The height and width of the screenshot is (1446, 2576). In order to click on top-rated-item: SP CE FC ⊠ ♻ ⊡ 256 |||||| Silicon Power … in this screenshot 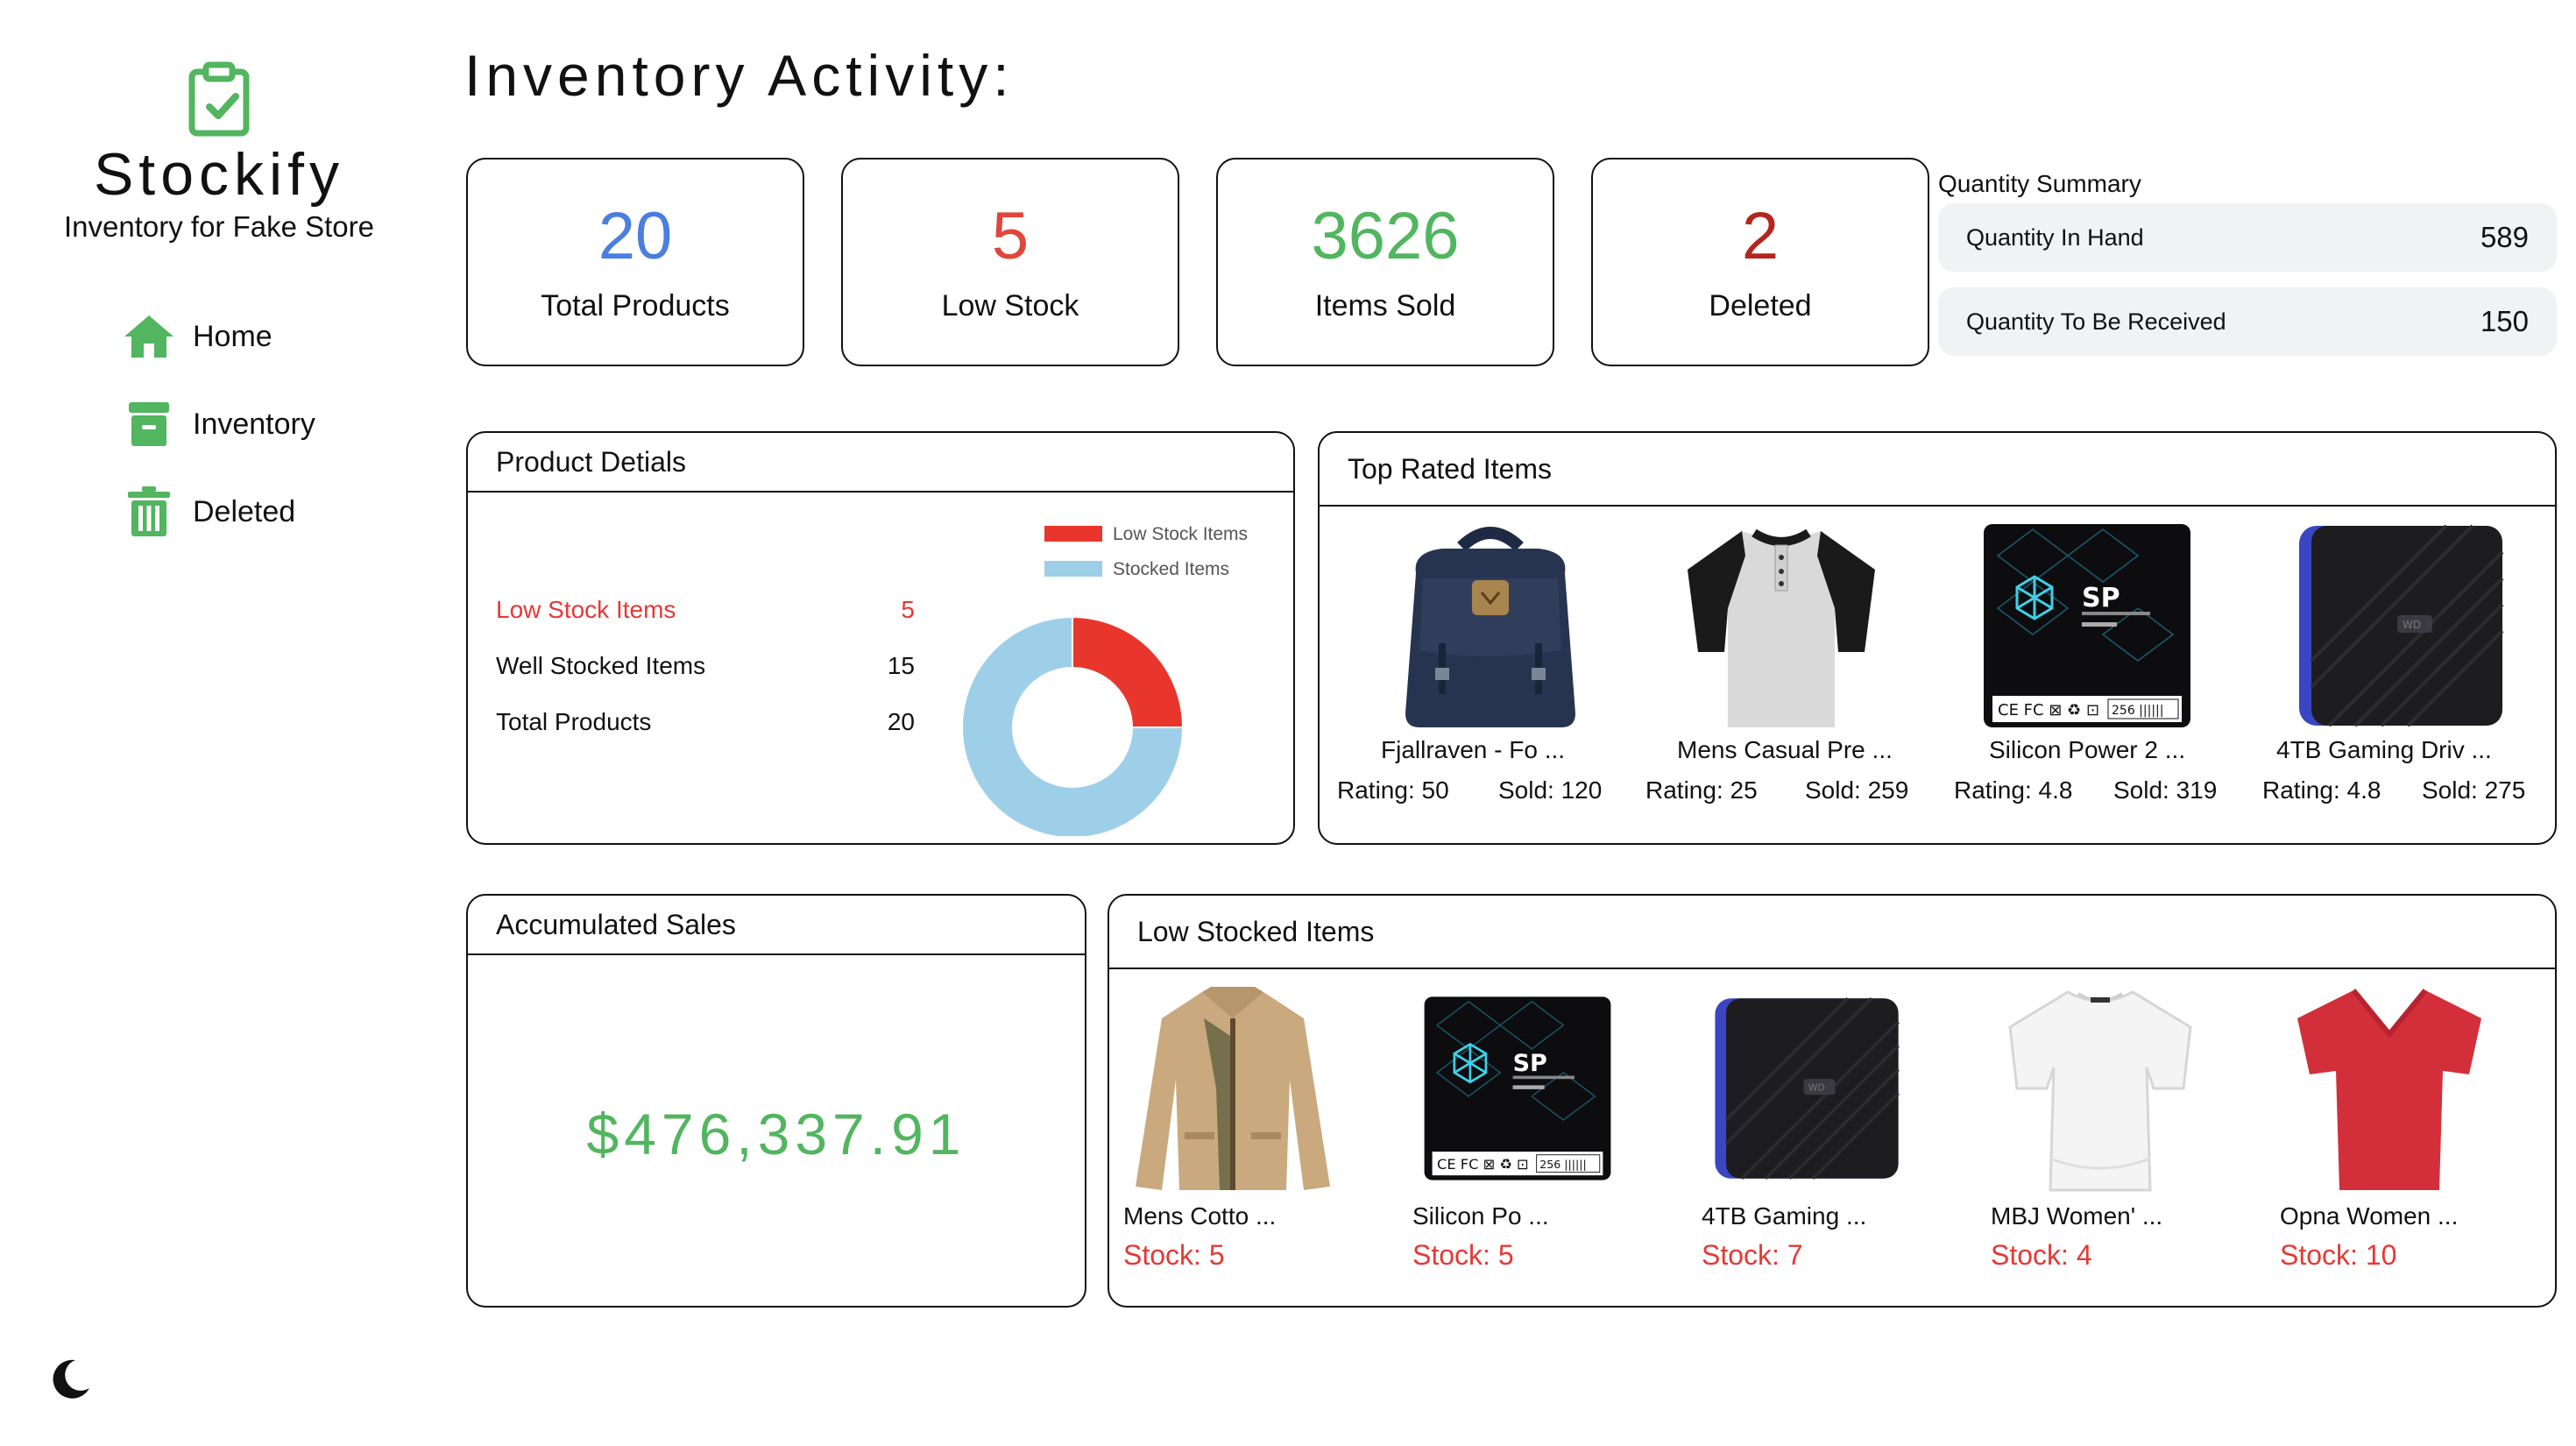, I will do `click(2098, 678)`.